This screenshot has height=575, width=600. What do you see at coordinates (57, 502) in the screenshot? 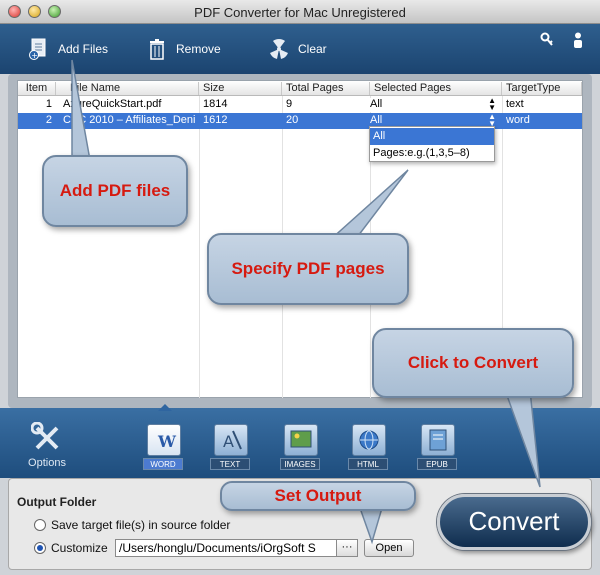
I see `output-folder-title: Output Folder` at bounding box center [57, 502].